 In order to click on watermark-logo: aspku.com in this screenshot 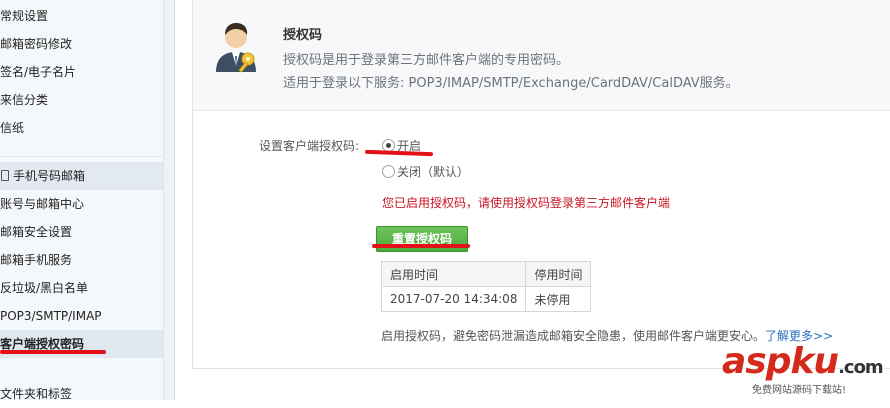, I will do `click(803, 363)`.